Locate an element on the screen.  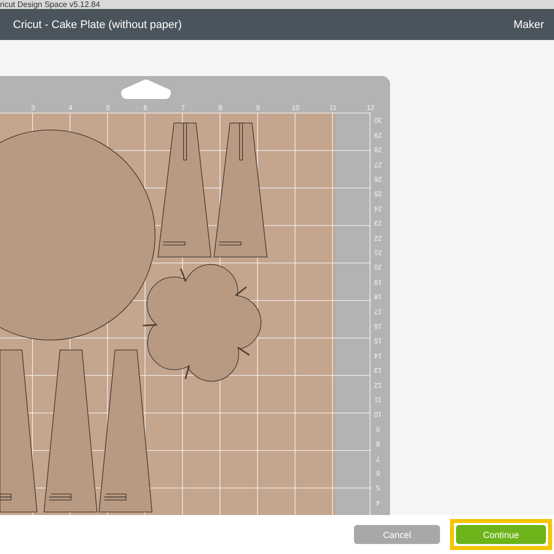
project-title: Cricut - Cake Plate (without paper) is located at coordinates (97, 24).